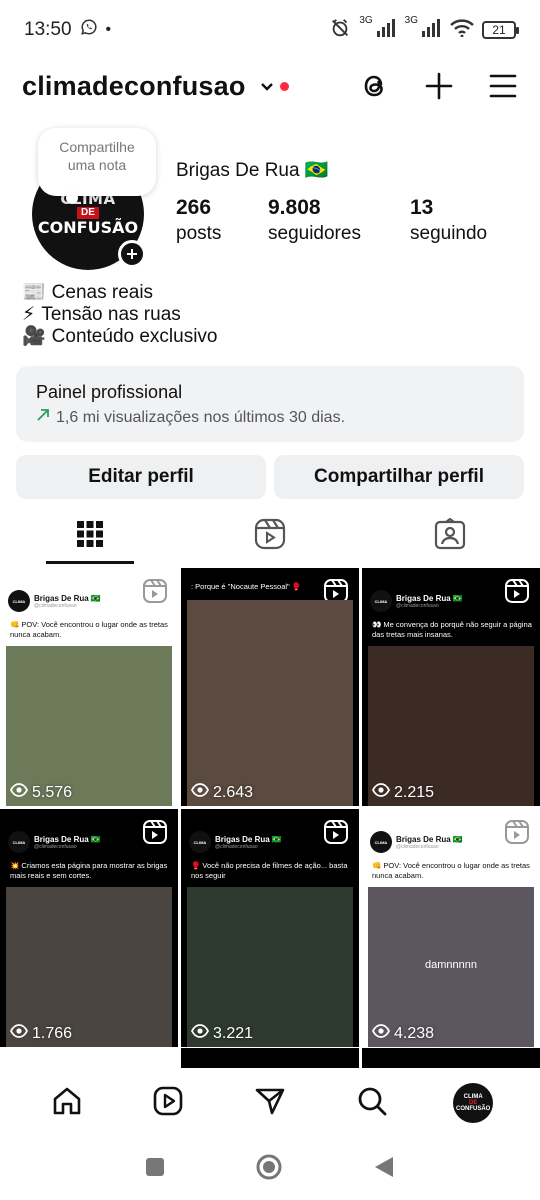 The height and width of the screenshot is (1200, 540). Describe the element at coordinates (222, 221) in the screenshot. I see `stat-posts: 266 posts` at that location.